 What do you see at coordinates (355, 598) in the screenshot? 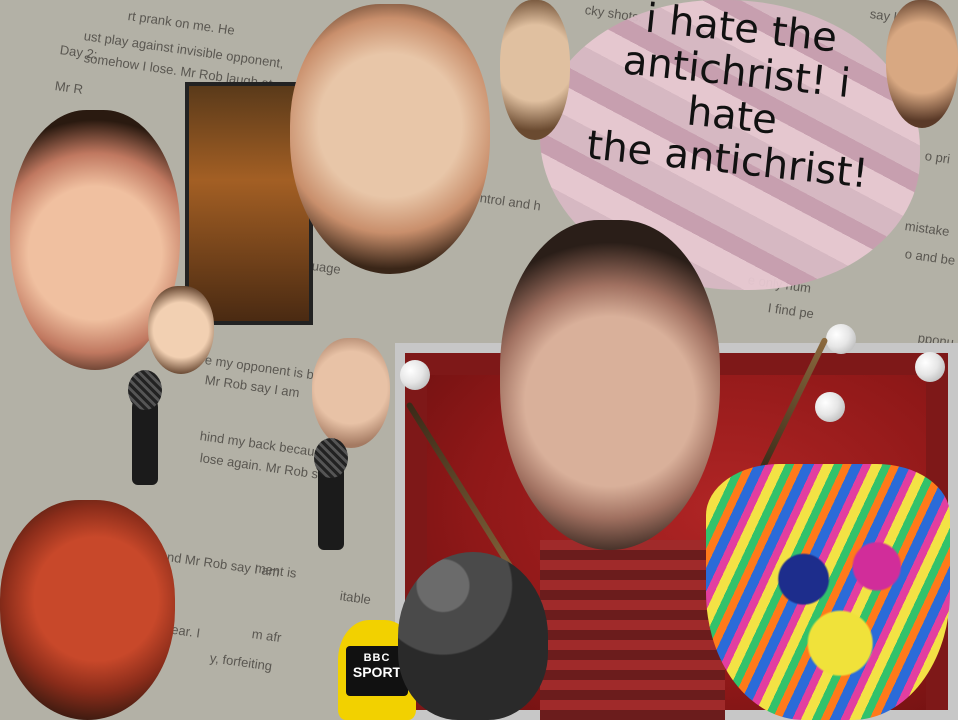
I see `background-text-line: itable` at bounding box center [355, 598].